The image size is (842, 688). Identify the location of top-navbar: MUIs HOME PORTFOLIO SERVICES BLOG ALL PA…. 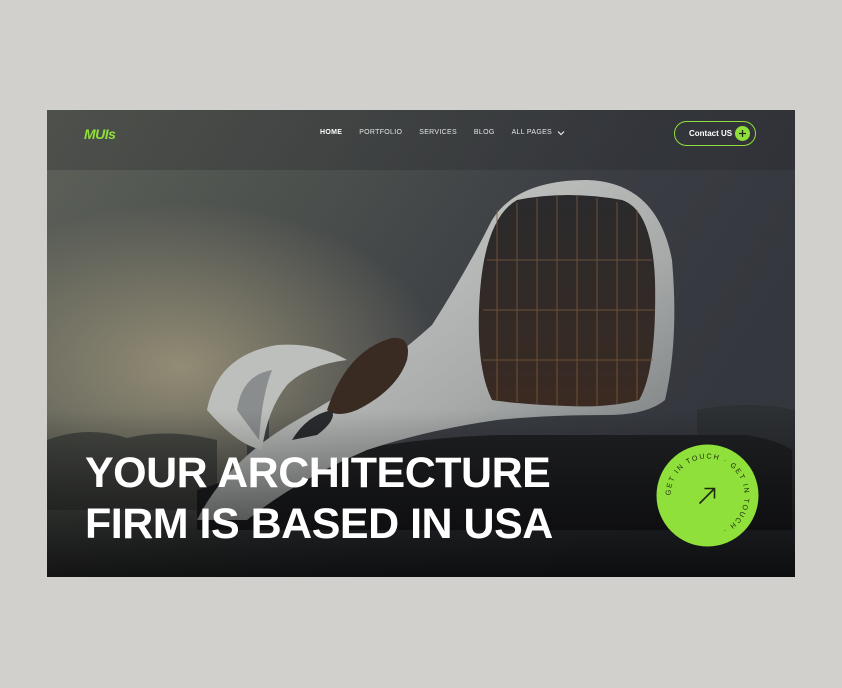
(421, 133).